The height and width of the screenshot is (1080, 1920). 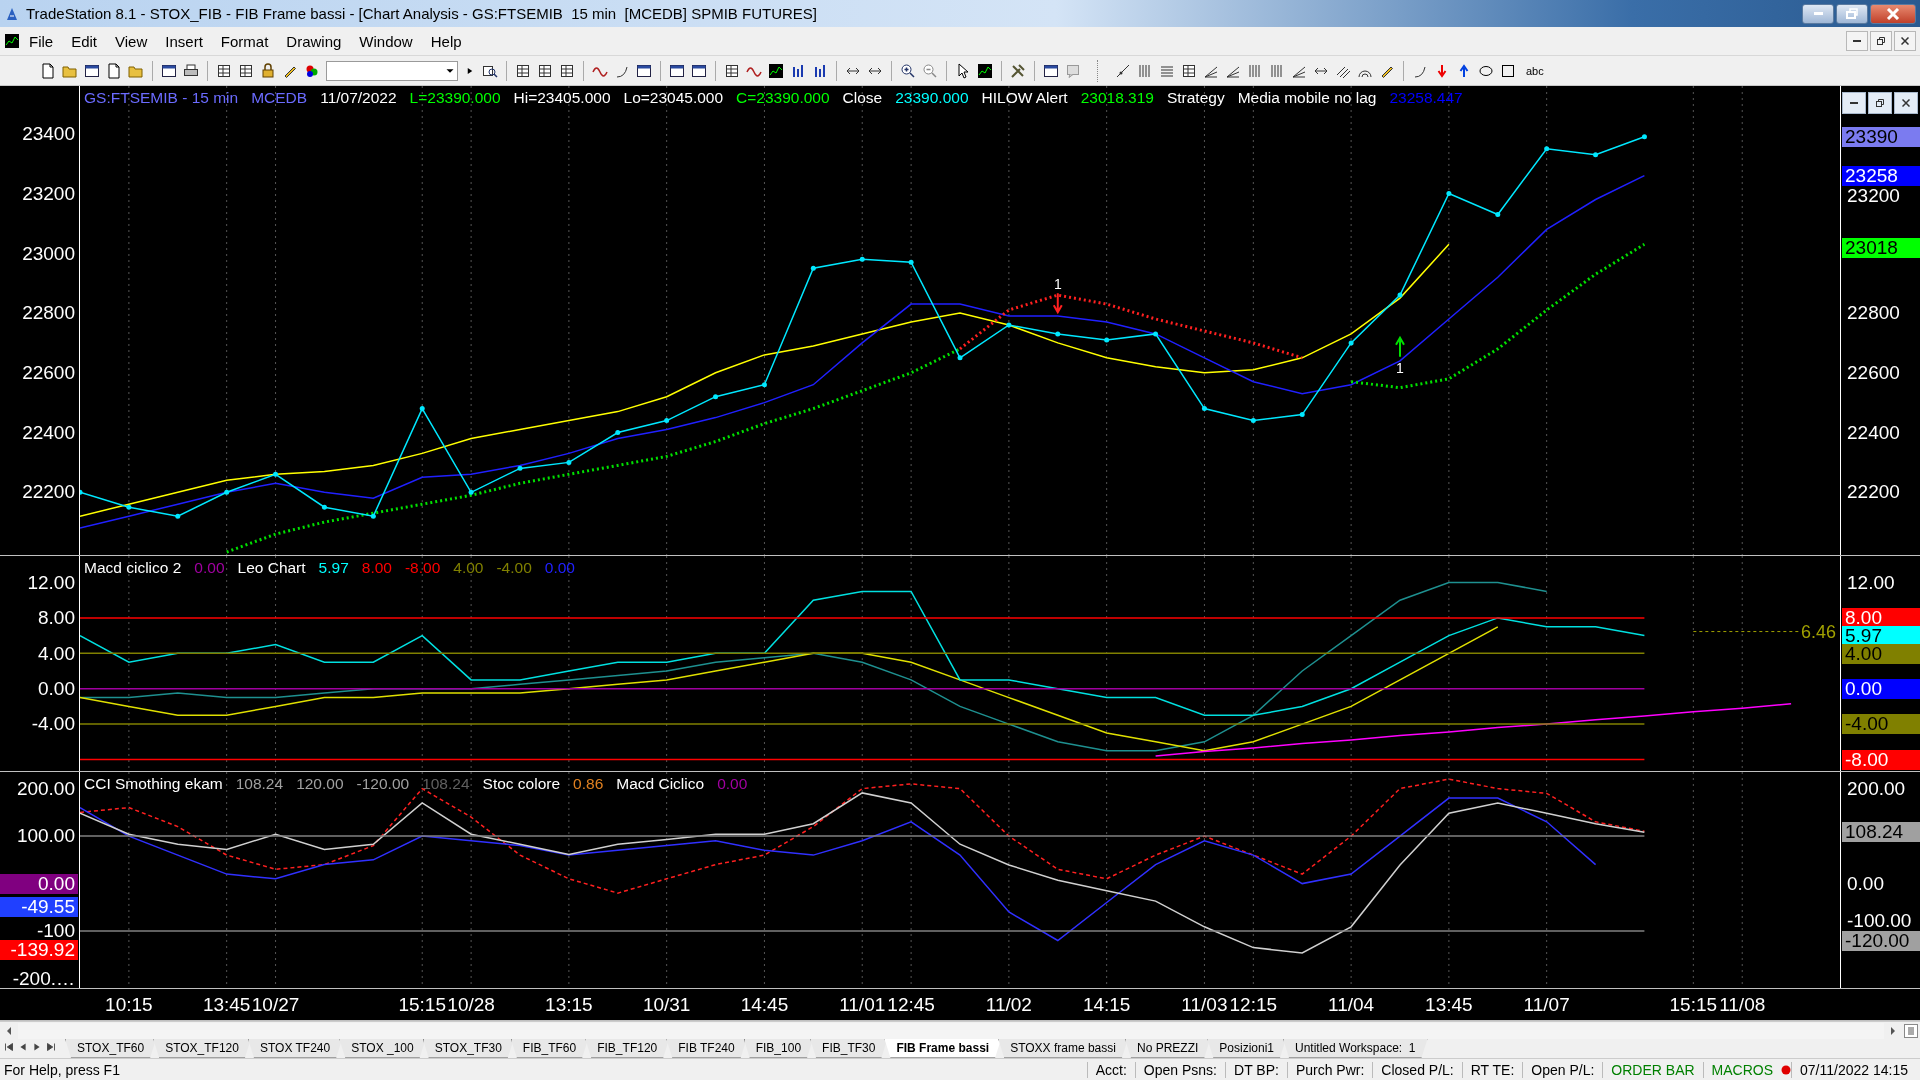 What do you see at coordinates (1853, 1069) in the screenshot?
I see `status-field: 07/11/2022 14:15` at bounding box center [1853, 1069].